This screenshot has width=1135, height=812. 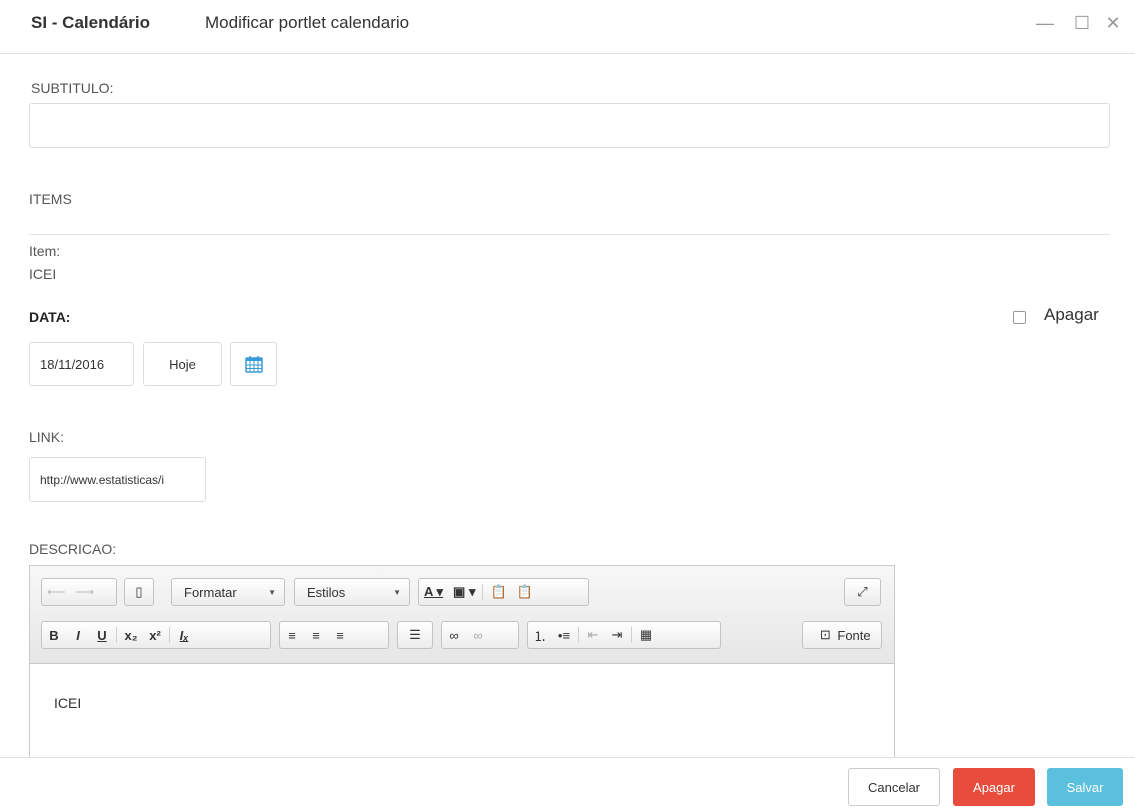 I want to click on paste-word-icon: 📋, so click(x=525, y=592).